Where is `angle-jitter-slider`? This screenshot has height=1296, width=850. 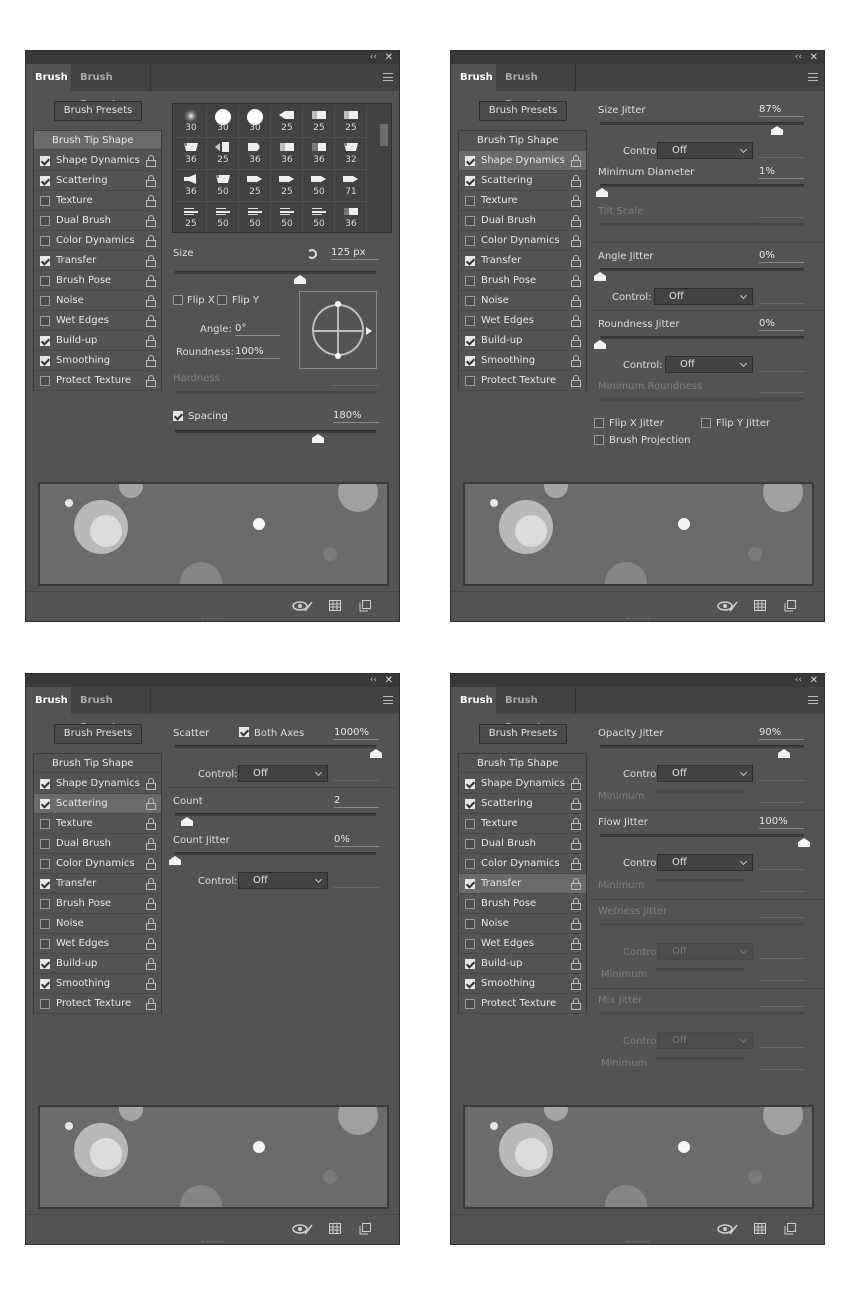 angle-jitter-slider is located at coordinates (702, 269).